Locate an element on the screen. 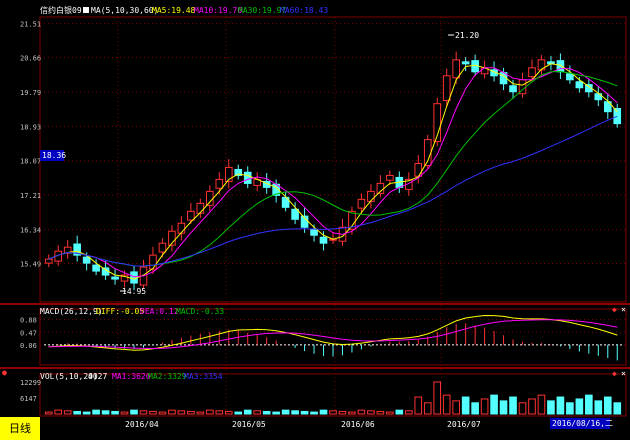 The image size is (630, 440). y-tick-label: 18.07 is located at coordinates (30, 162).